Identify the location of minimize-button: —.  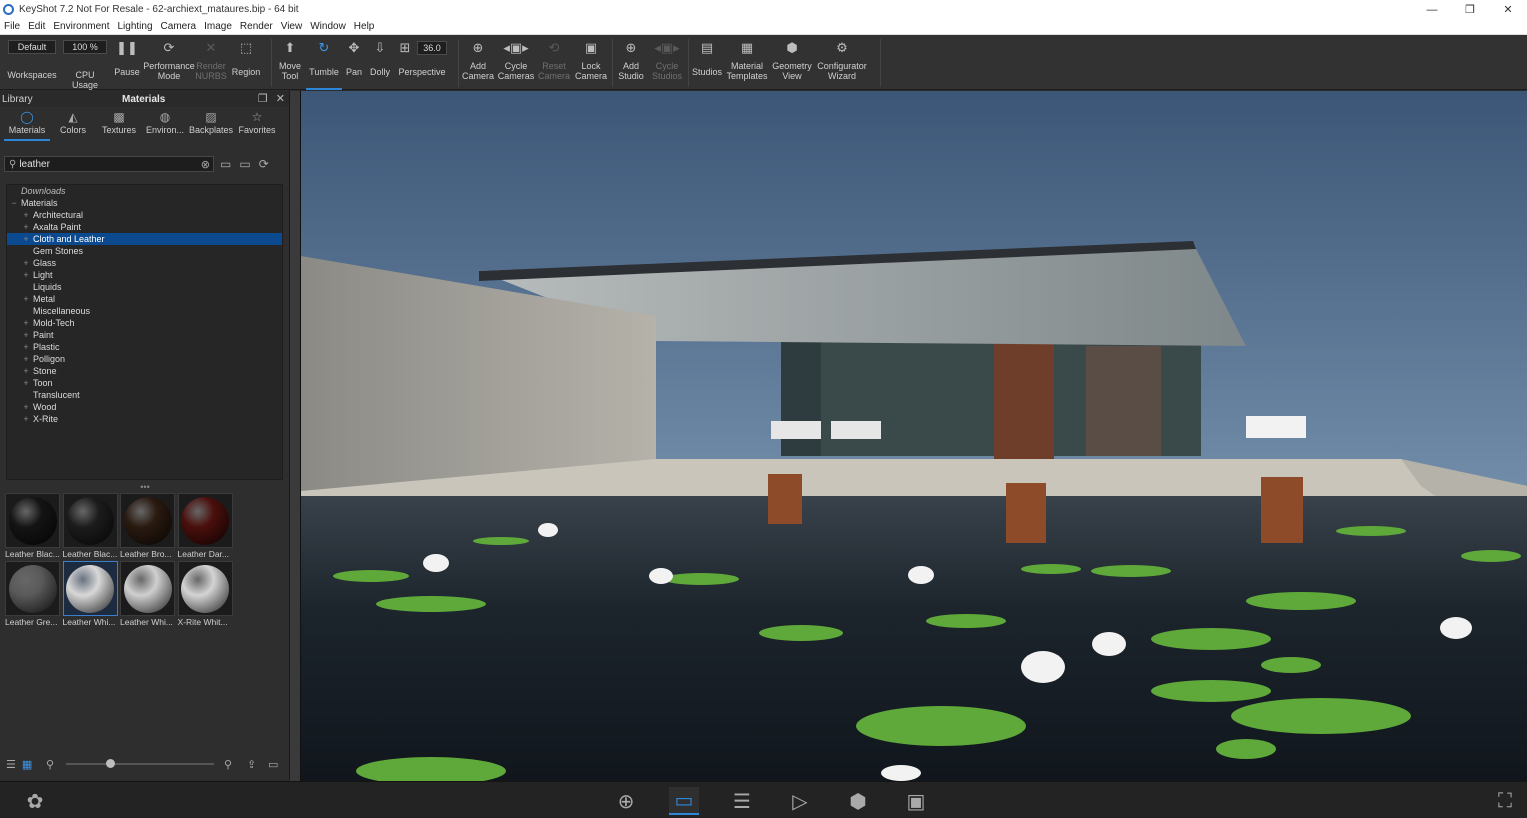
(1432, 9).